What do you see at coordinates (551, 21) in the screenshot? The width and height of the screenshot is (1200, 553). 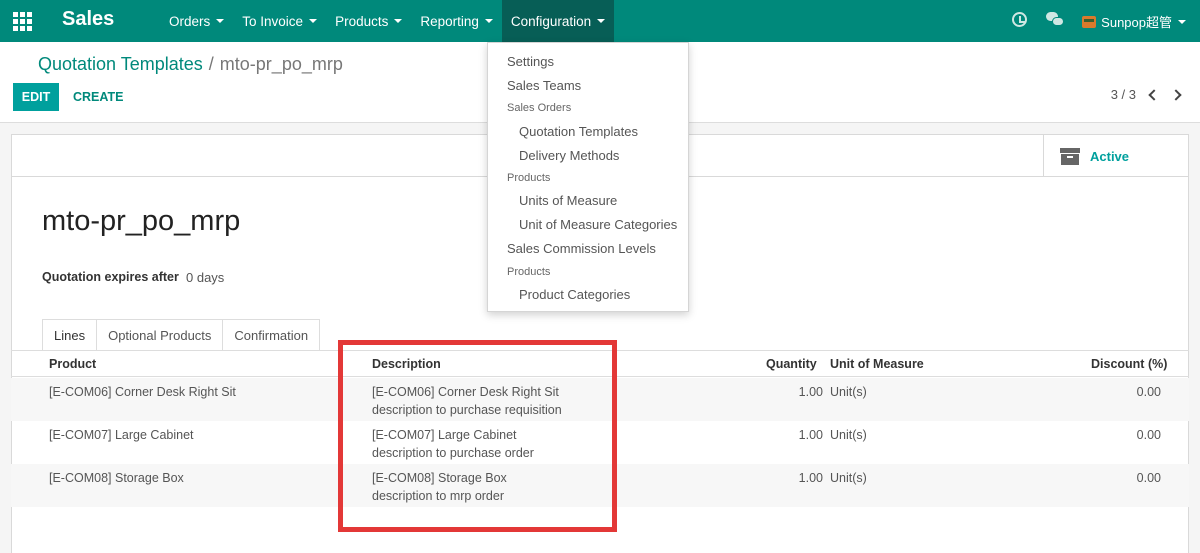 I see `menu-configuration-label: Configuration` at bounding box center [551, 21].